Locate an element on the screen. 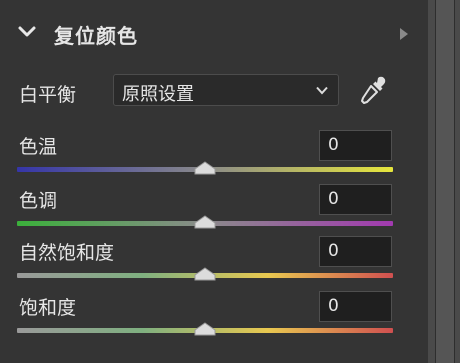 The image size is (460, 363). saturation-thumb is located at coordinates (205, 329).